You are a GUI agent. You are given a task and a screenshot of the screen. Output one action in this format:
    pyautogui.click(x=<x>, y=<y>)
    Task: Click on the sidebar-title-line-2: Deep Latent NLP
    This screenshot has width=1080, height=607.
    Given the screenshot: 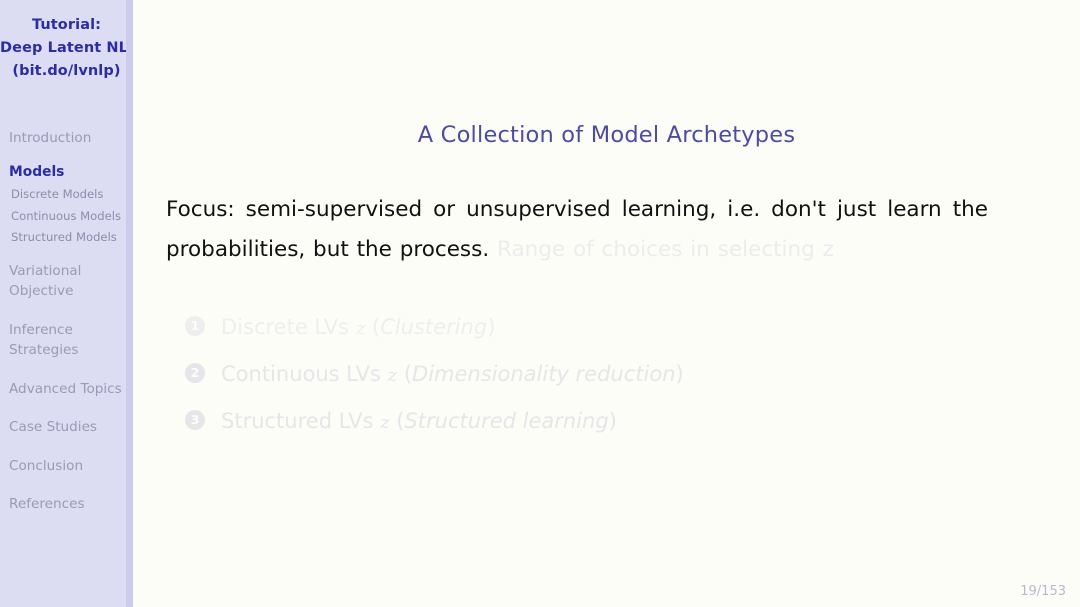 What is the action you would take?
    pyautogui.click(x=69, y=48)
    